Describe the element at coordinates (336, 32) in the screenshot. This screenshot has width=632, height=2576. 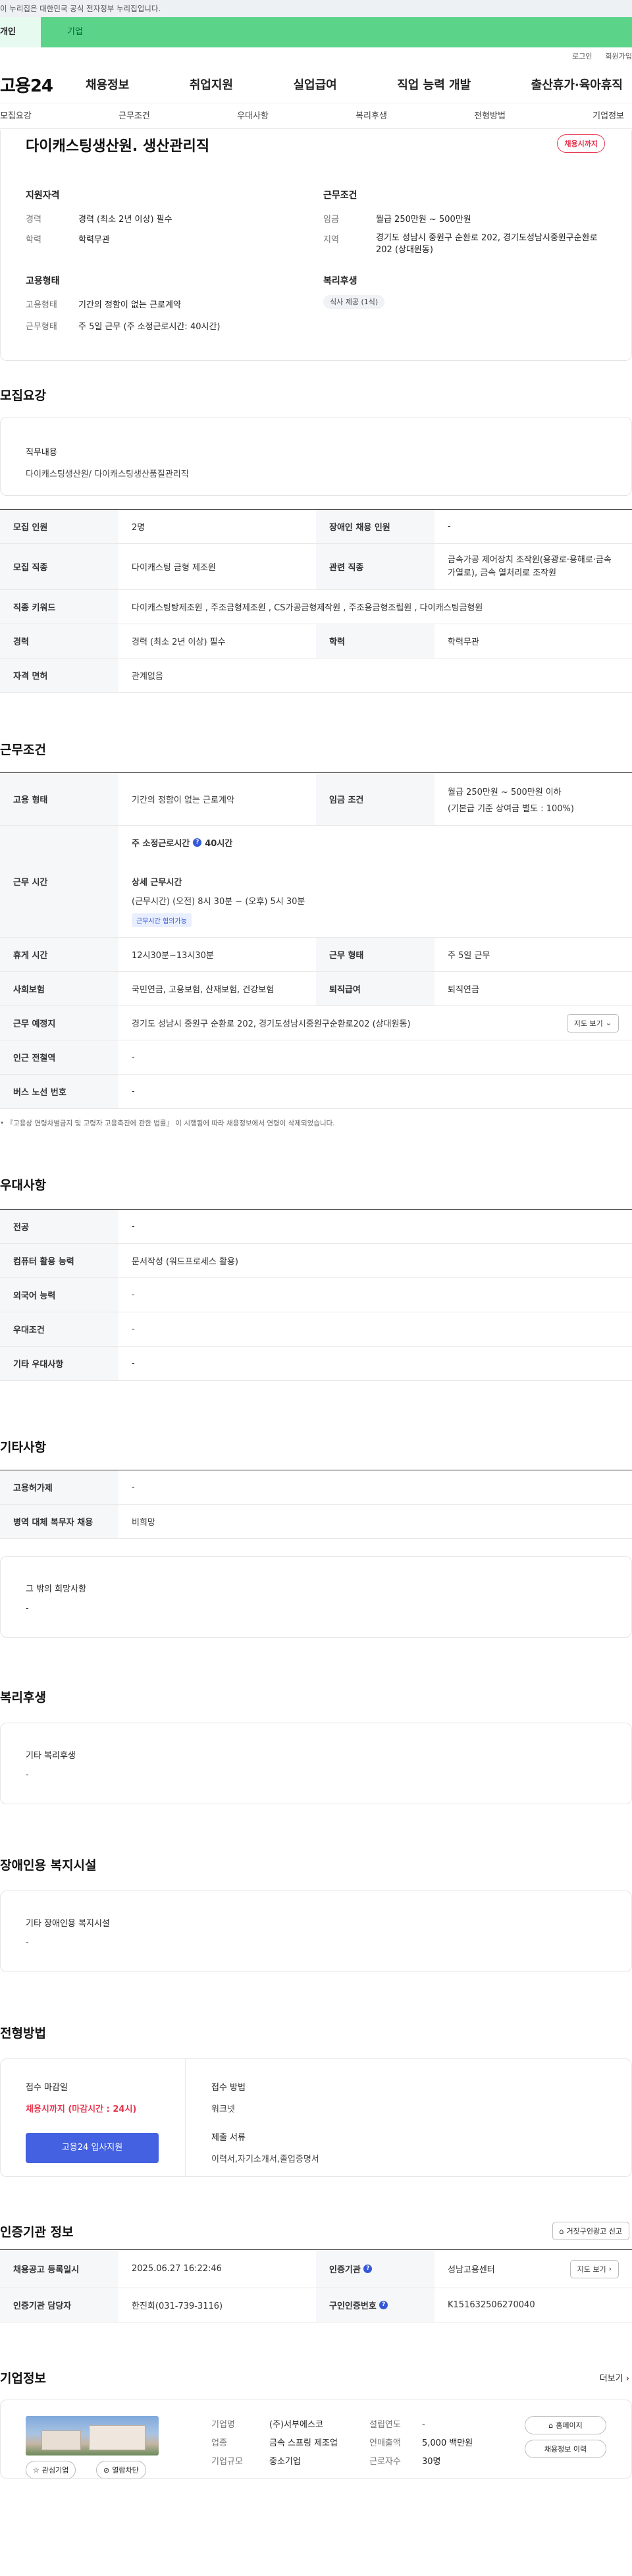
I see `tab-company: 기업` at that location.